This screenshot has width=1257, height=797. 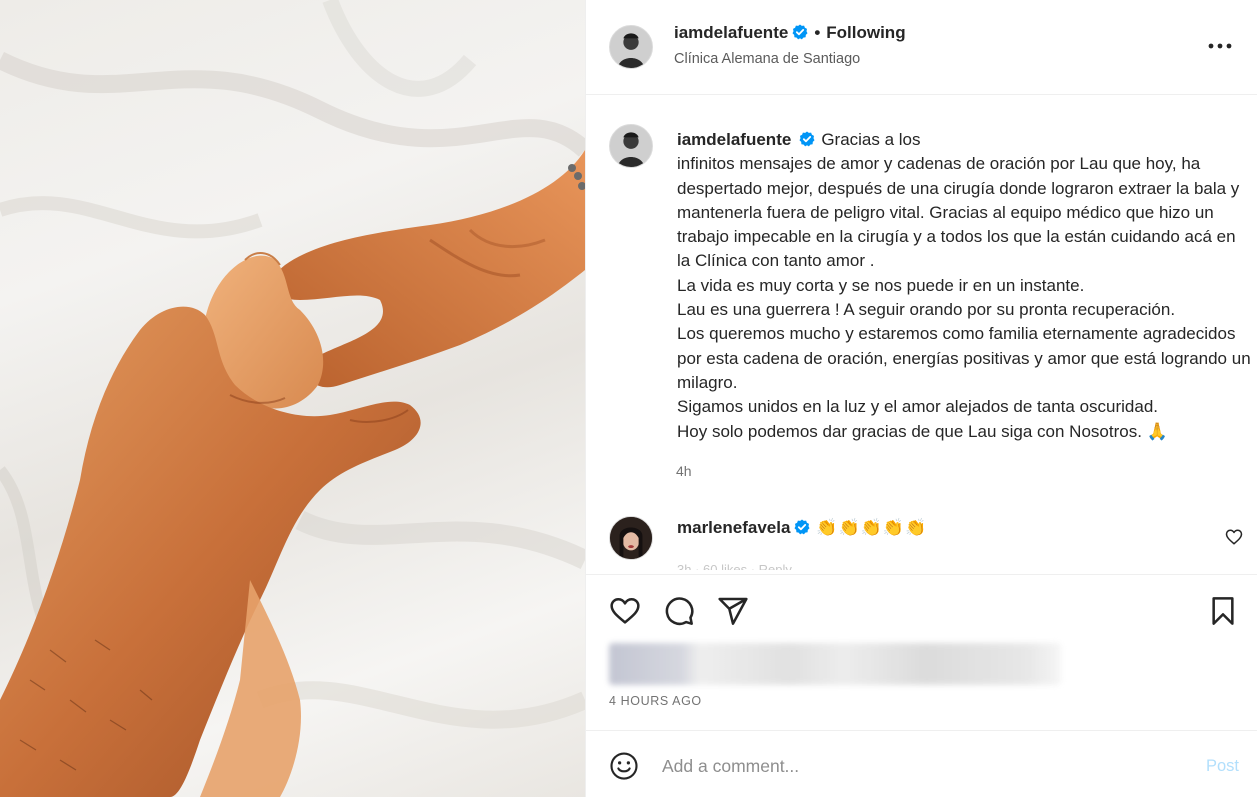 I want to click on caption-author-avatar, so click(x=631, y=146).